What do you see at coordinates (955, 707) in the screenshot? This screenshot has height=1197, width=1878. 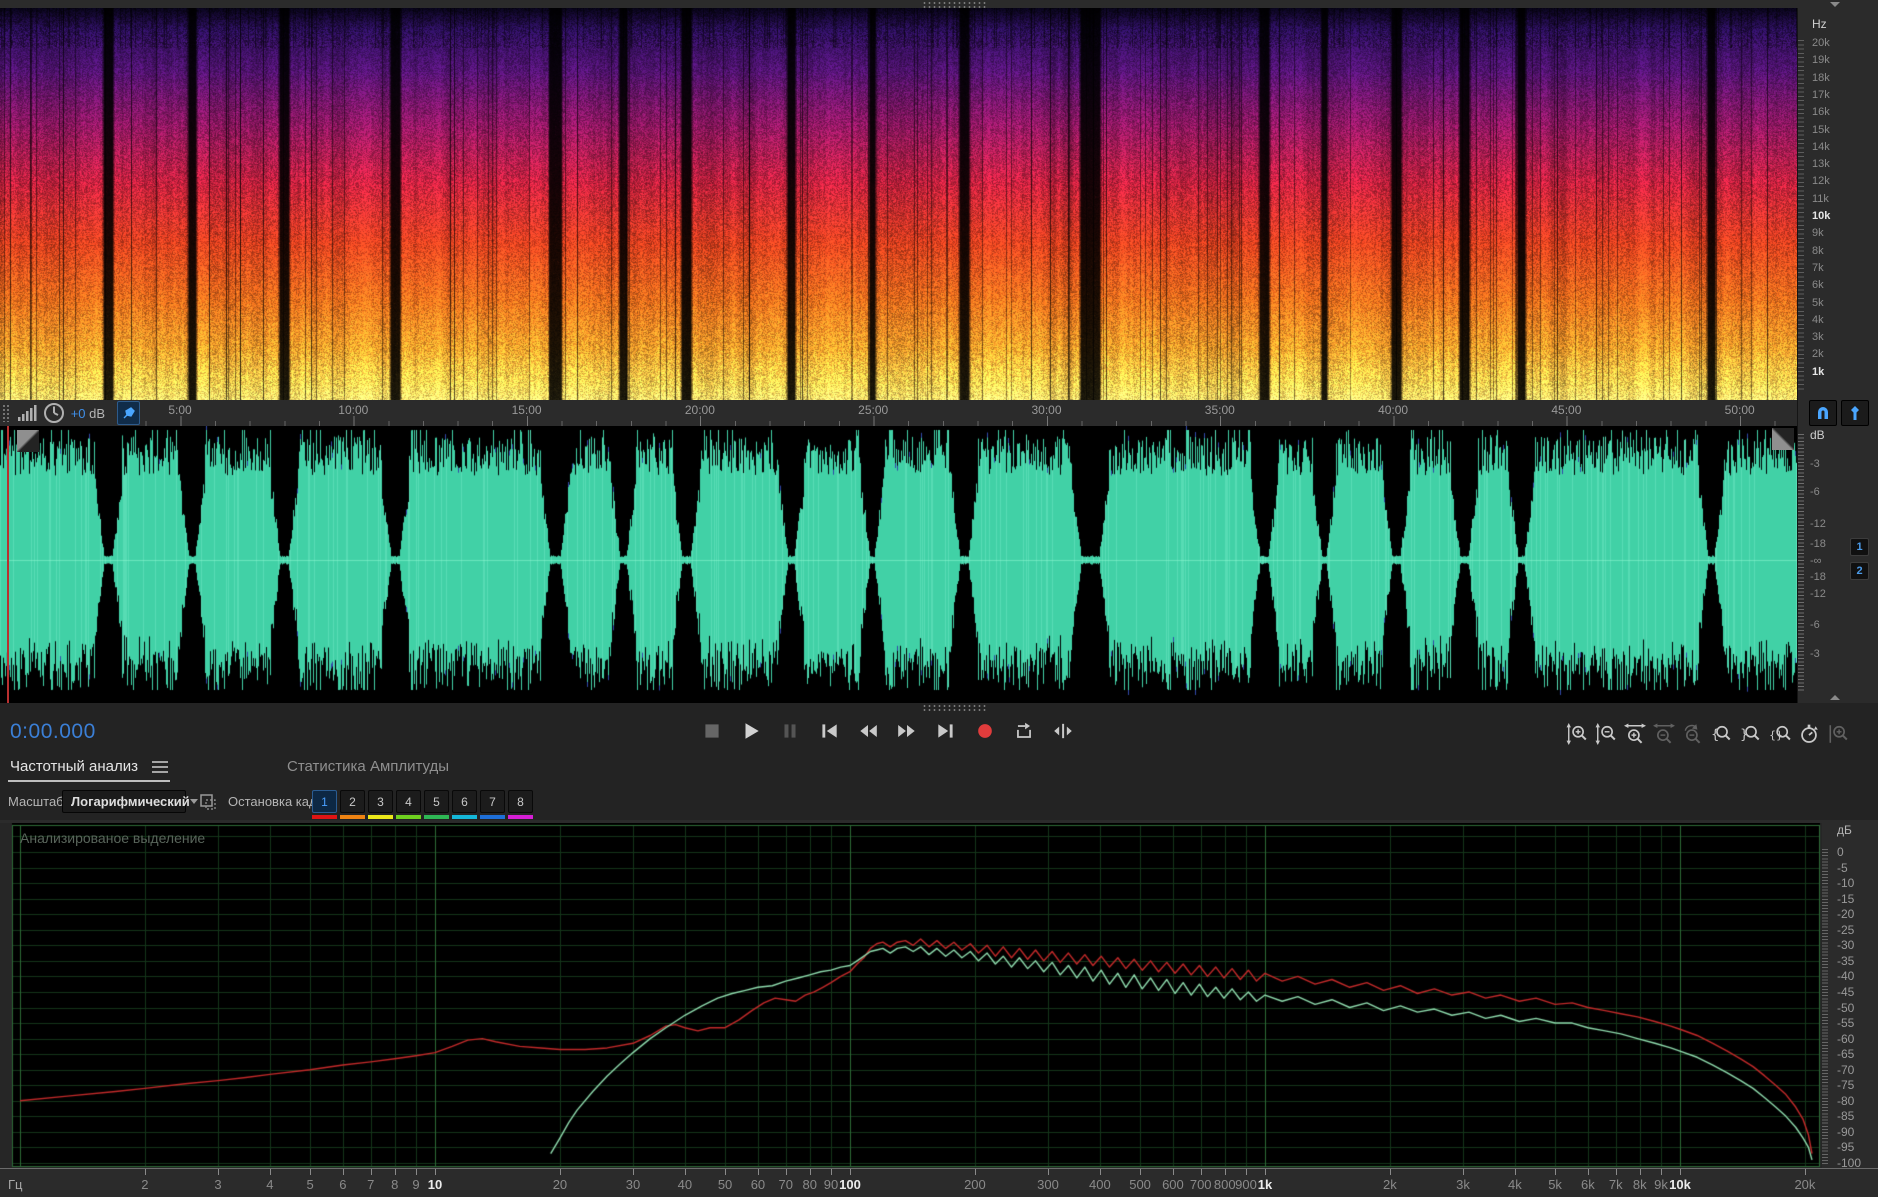 I see `divider-drag-grip` at bounding box center [955, 707].